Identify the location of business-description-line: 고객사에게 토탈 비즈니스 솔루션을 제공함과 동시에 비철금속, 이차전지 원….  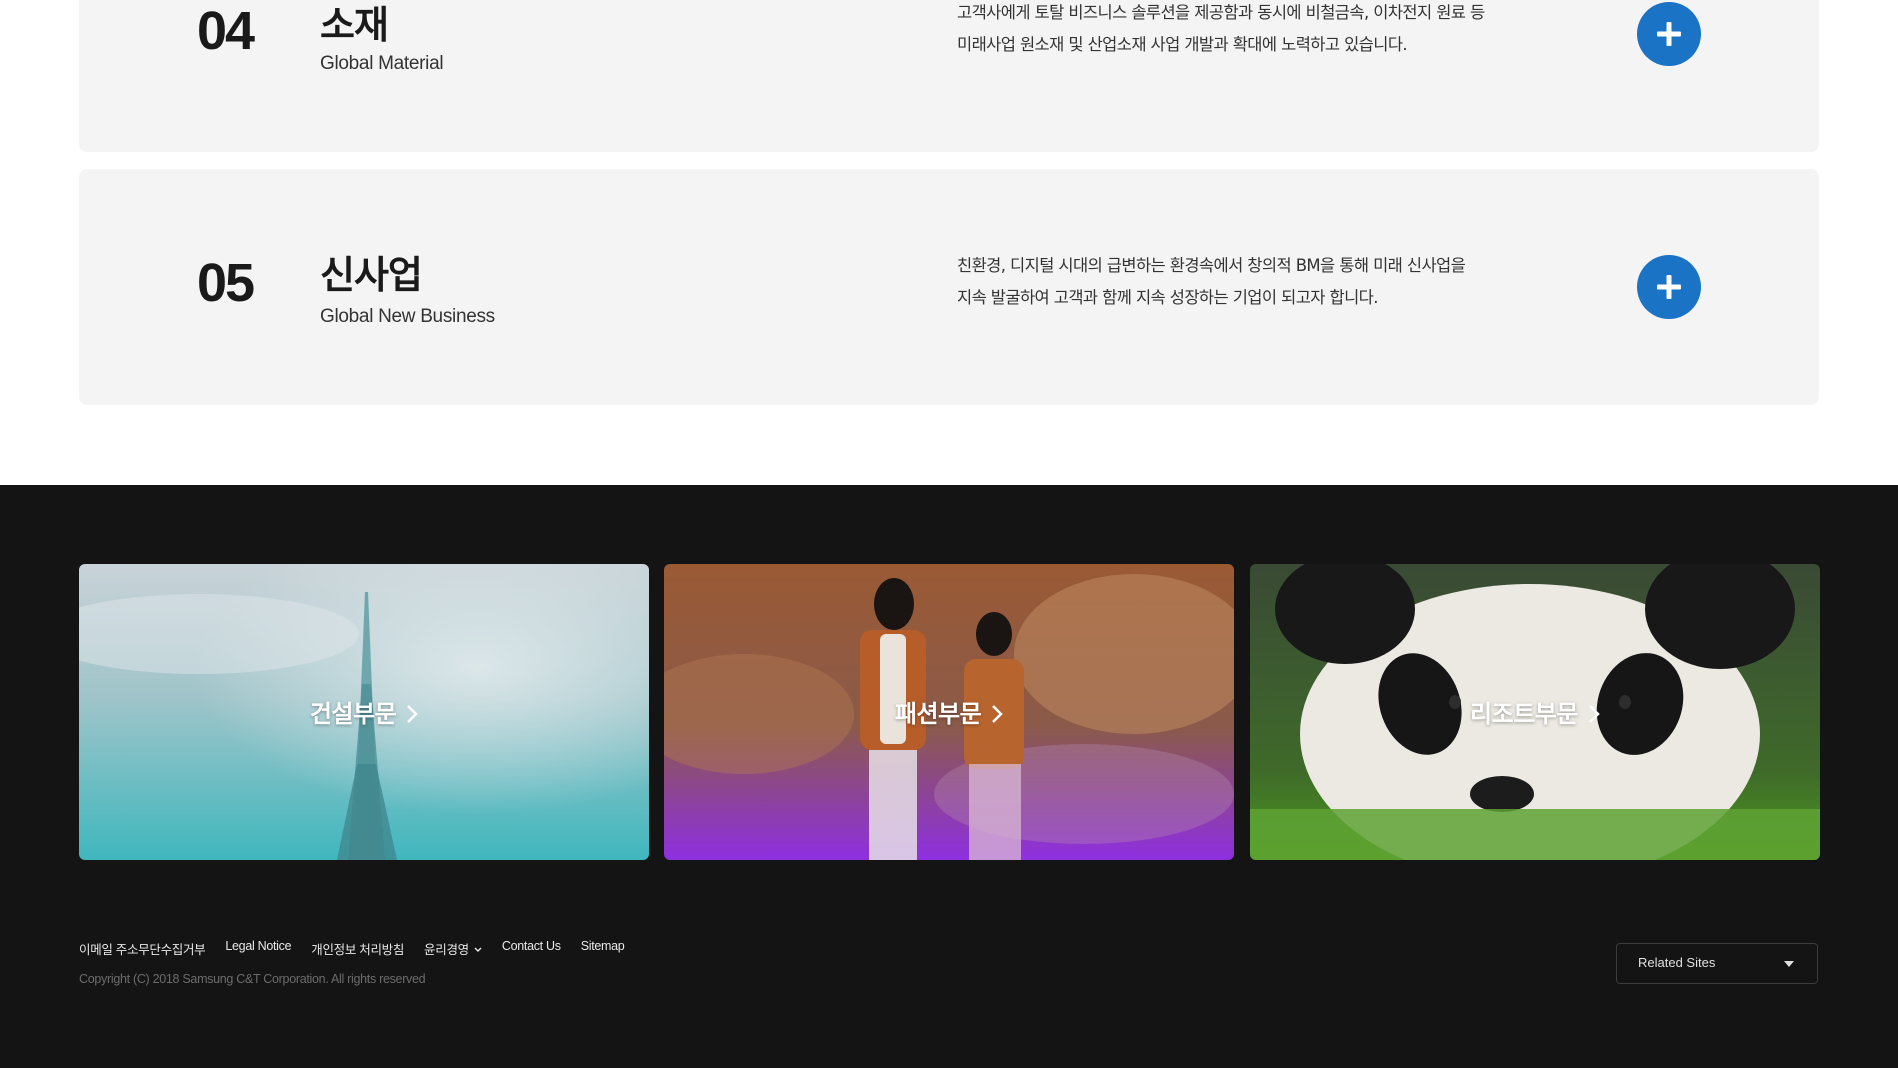
(1221, 12).